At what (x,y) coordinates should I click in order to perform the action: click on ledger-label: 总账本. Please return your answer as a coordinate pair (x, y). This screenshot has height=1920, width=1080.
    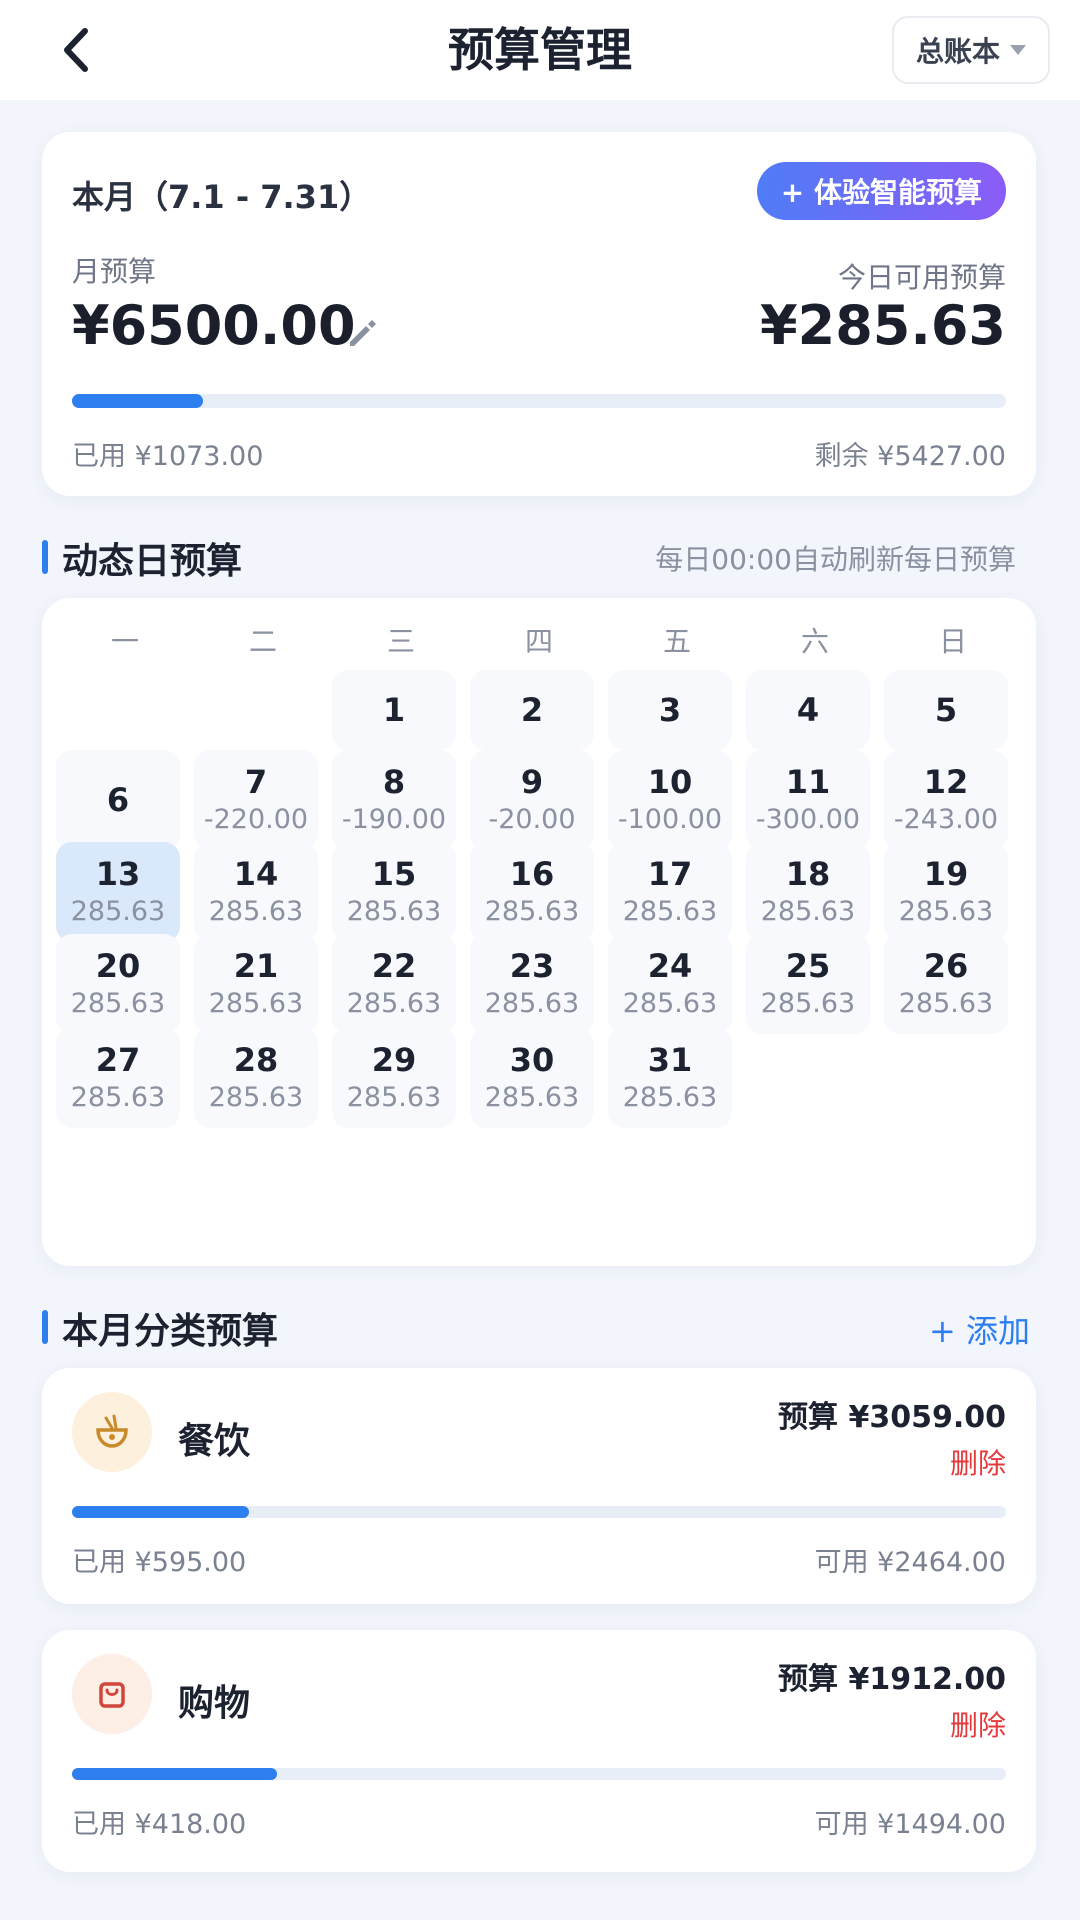
    Looking at the image, I should click on (957, 51).